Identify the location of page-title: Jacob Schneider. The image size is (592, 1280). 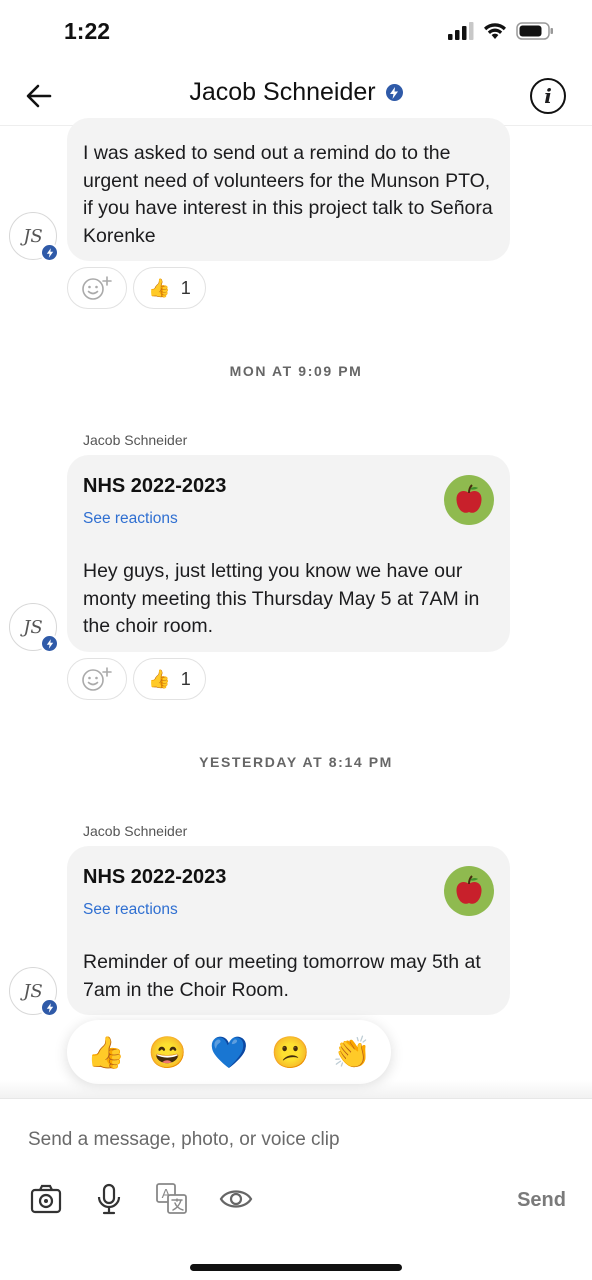
(282, 92).